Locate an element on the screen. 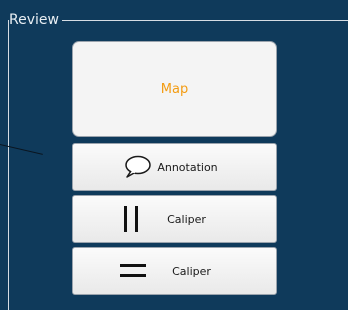  vertical-caliper-button-label: Caliper is located at coordinates (186, 219).